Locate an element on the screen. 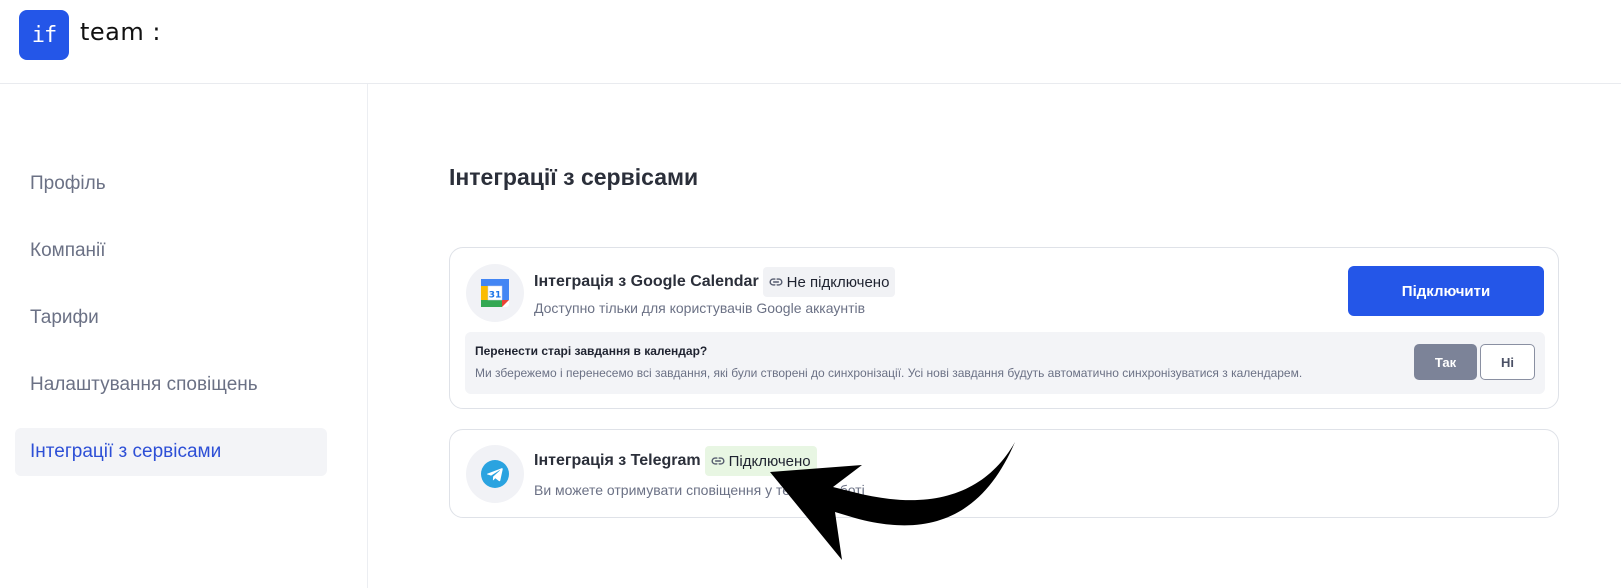  telegram-title: Інтеграція з Telegram Підключено is located at coordinates (675, 461).